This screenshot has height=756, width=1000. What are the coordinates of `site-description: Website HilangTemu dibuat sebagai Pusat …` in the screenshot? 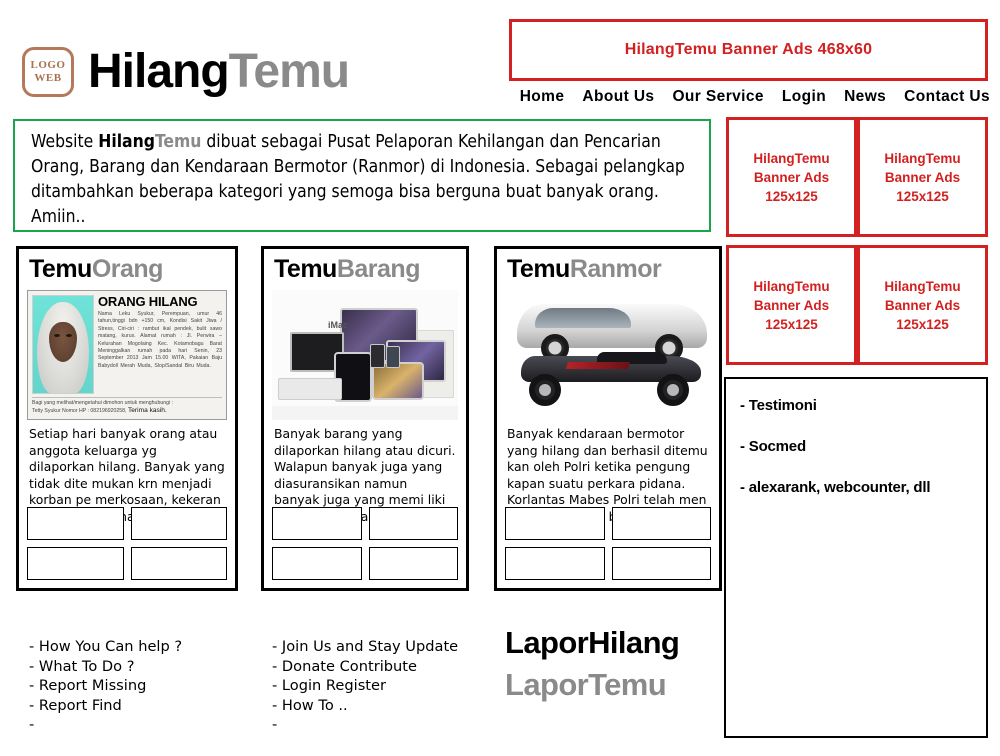 It's located at (362, 175).